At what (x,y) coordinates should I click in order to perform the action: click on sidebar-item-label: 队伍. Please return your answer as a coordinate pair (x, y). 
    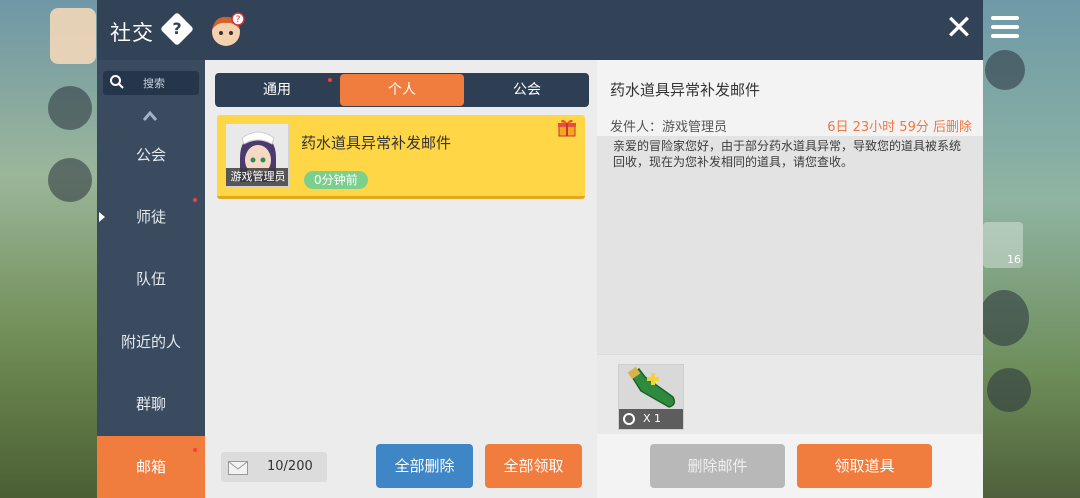
    Looking at the image, I should click on (150, 279).